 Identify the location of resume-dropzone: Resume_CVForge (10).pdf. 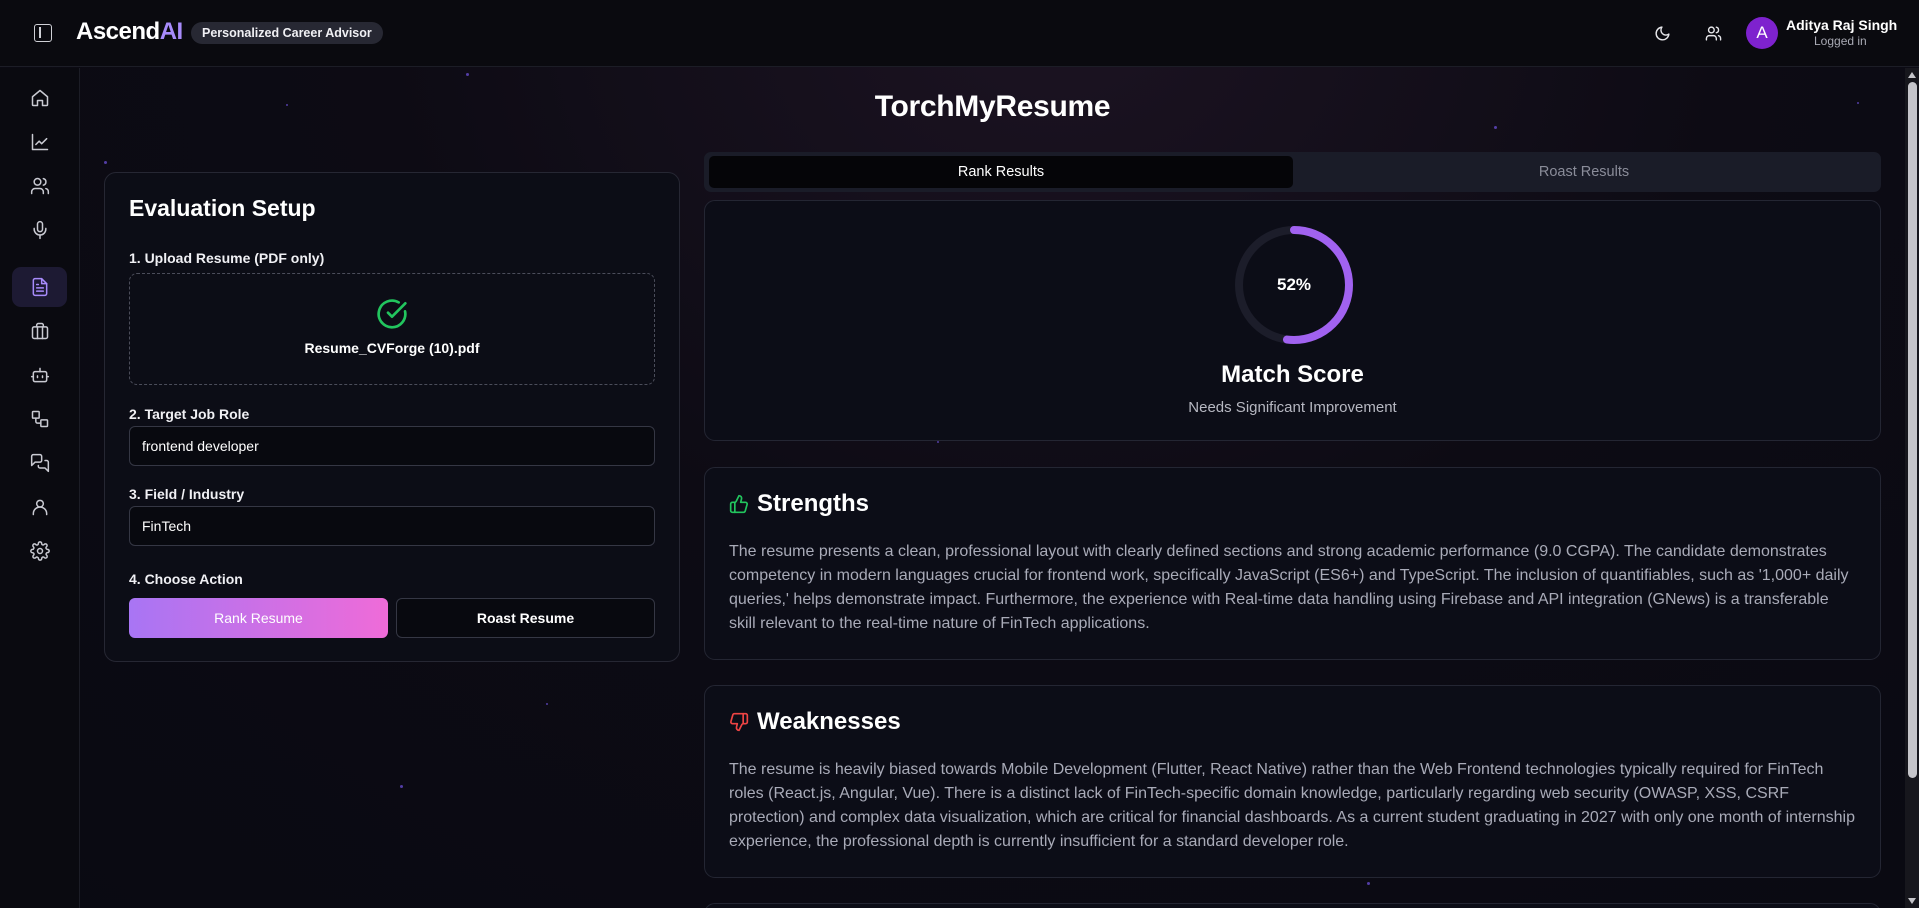
(392, 329).